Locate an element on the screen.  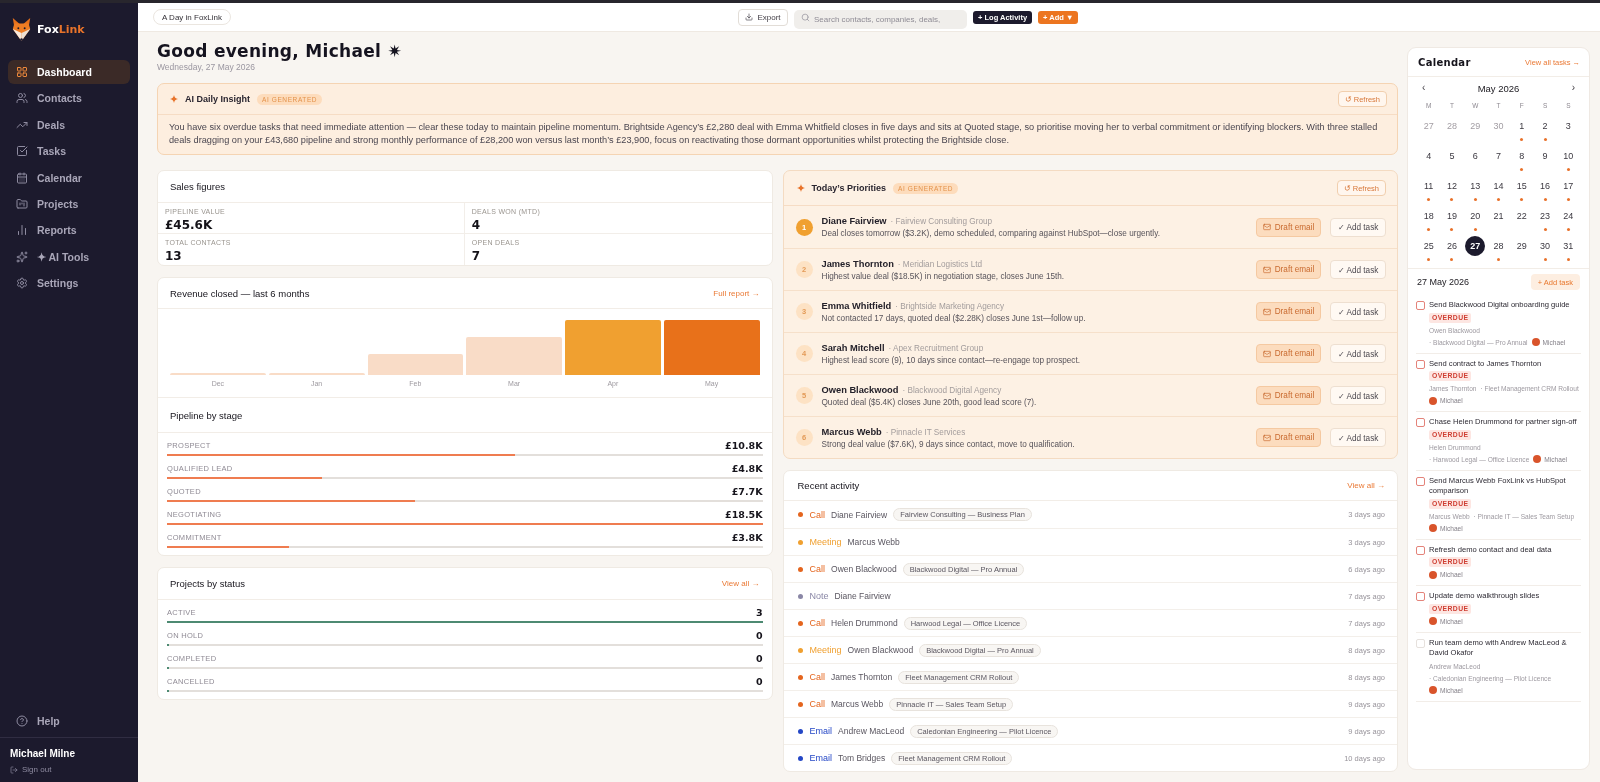
priority-note: Quoted deal ($5.4K) closes June 20th, good lead score (7). is located at coordinates (929, 402).